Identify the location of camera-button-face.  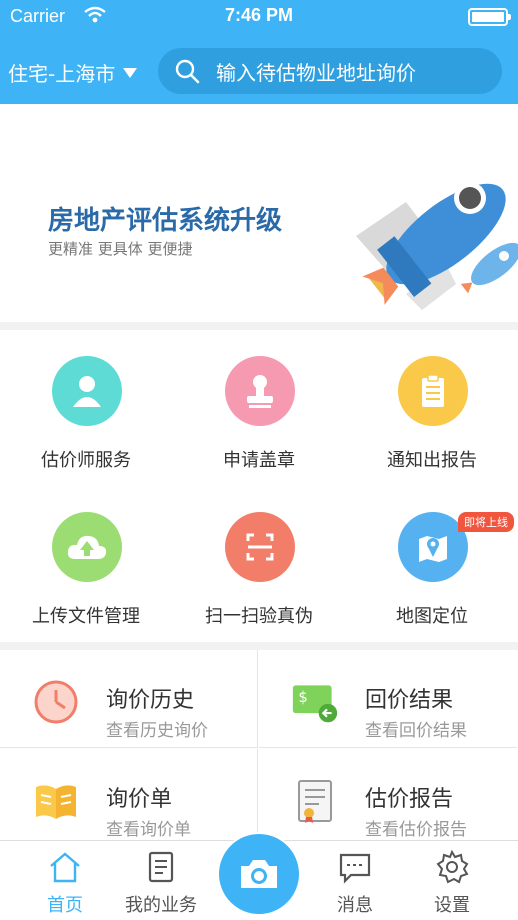
(259, 874).